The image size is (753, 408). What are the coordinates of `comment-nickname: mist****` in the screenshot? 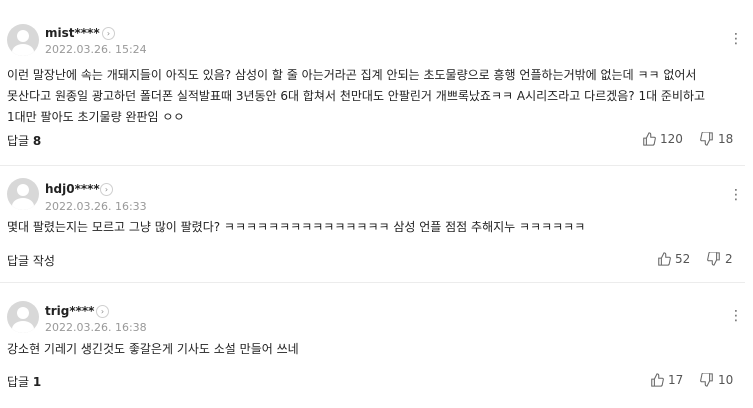 It's located at (72, 33).